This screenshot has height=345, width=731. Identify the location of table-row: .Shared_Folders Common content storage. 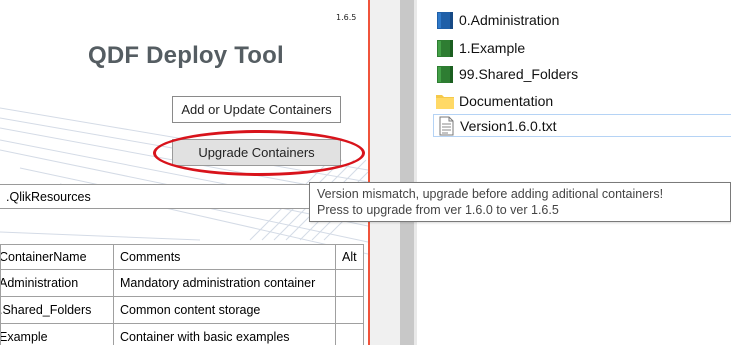
(182, 310).